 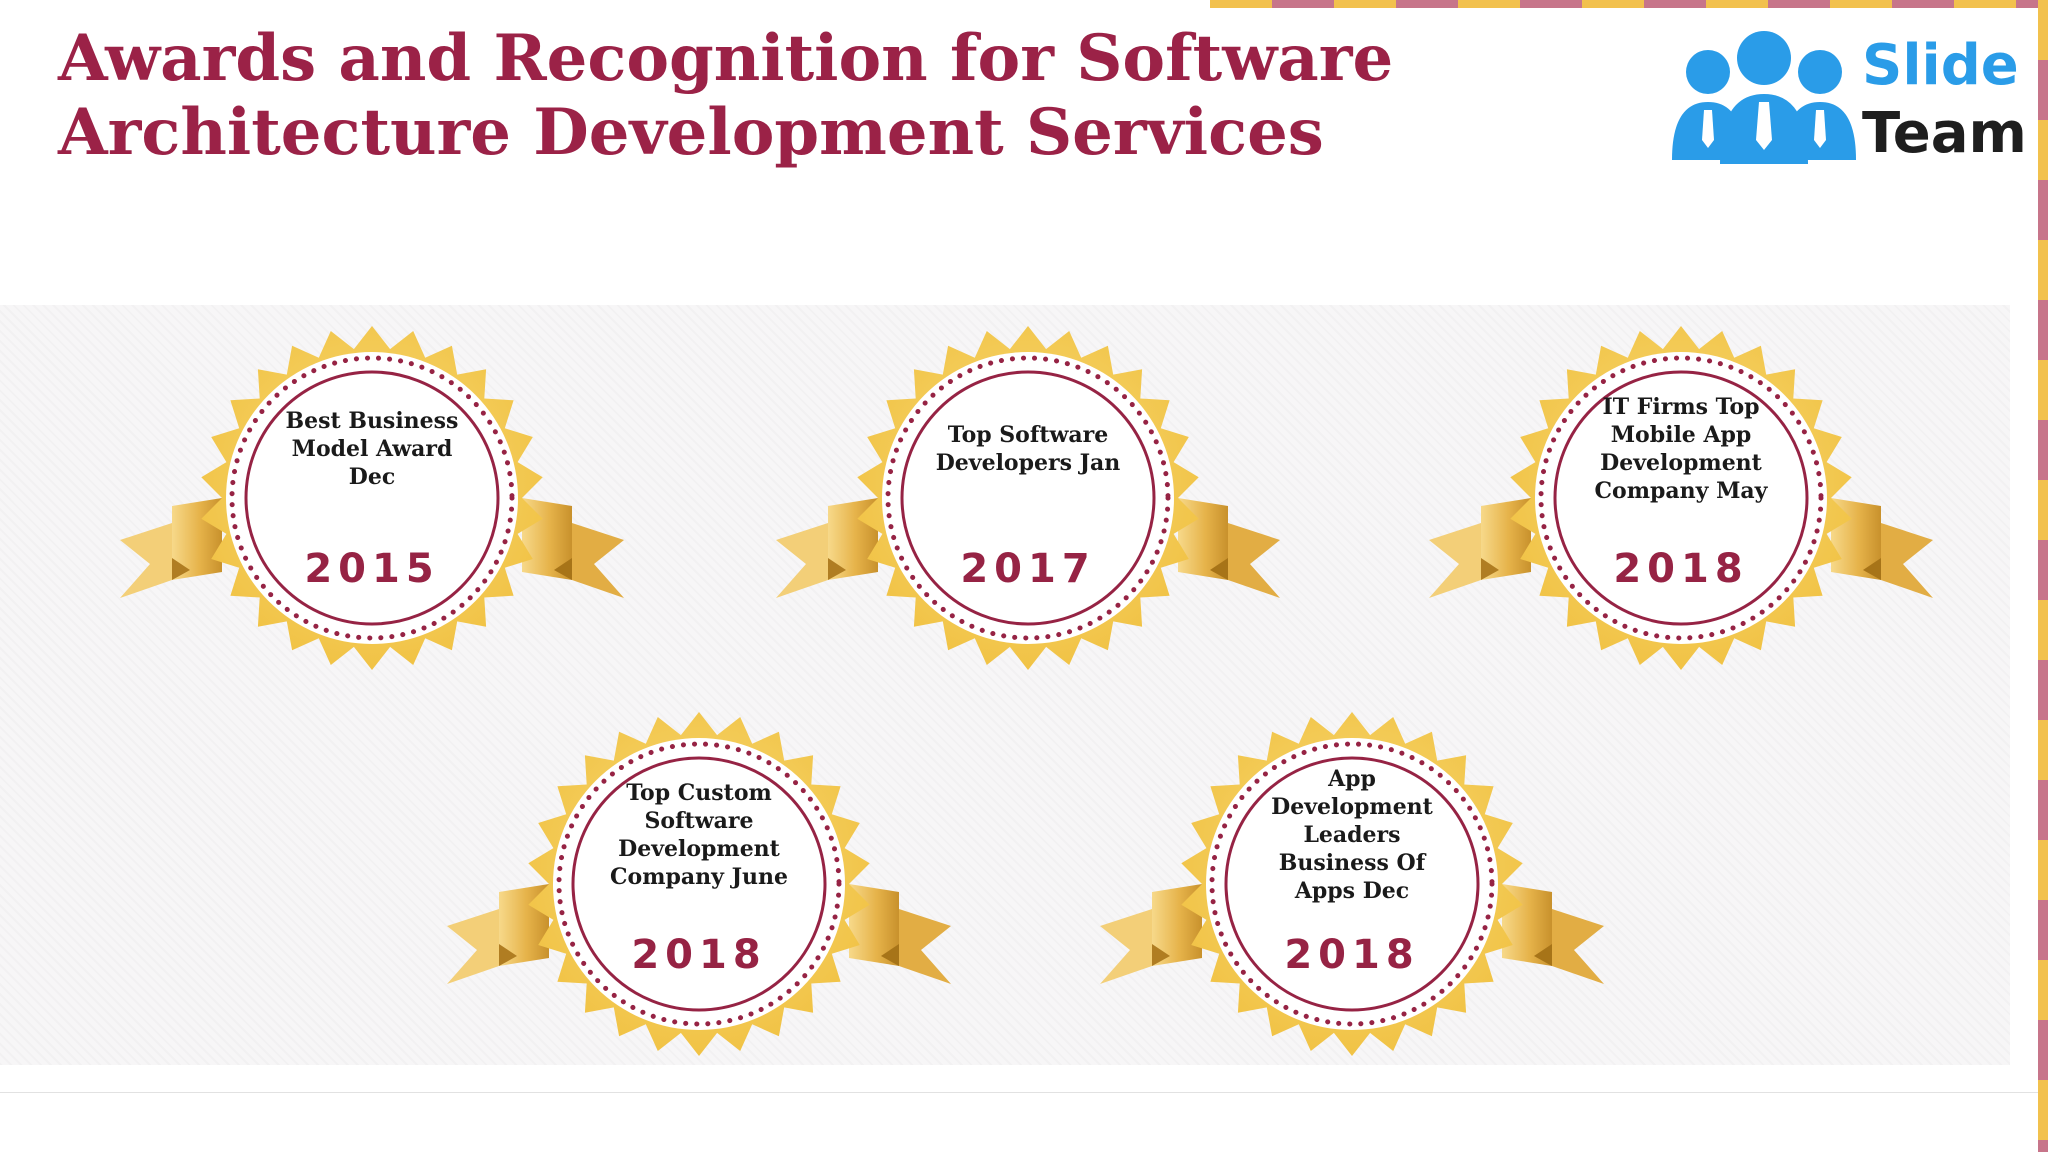 I want to click on award-year: 2015, so click(x=372, y=569).